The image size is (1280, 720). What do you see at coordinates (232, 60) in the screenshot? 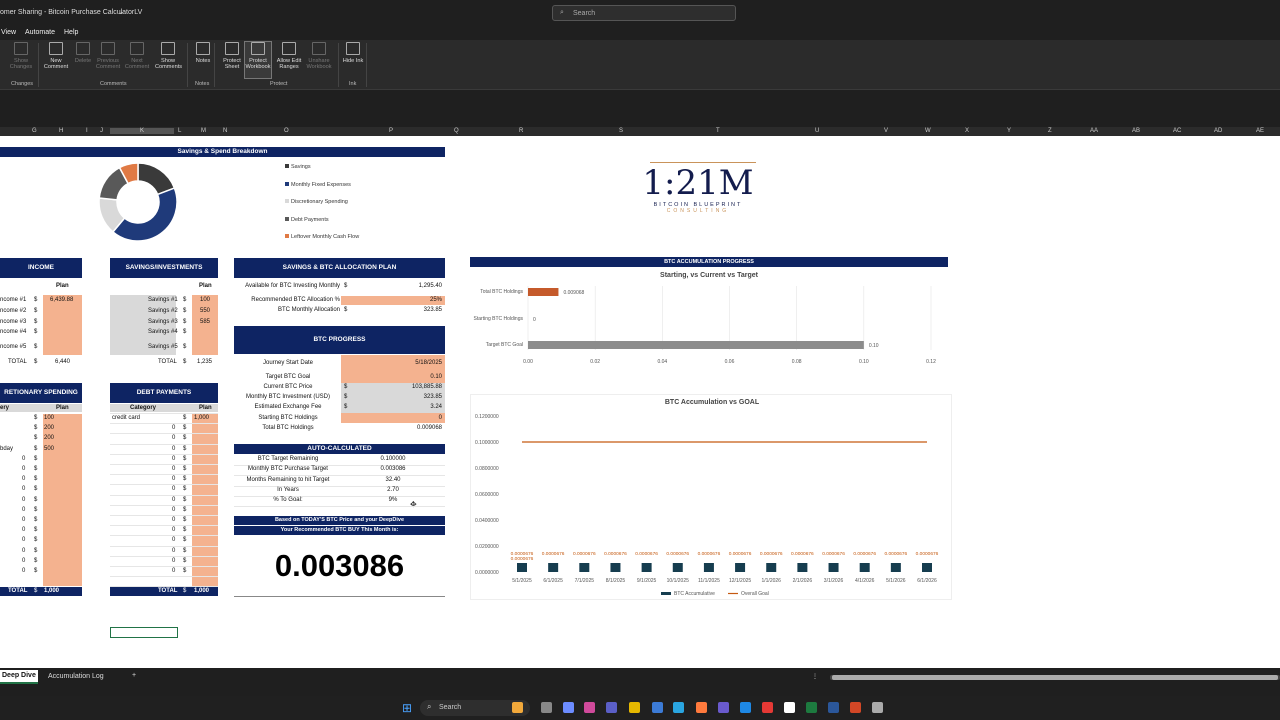
I see `ribbon-button-7: Protect Sheet` at bounding box center [232, 60].